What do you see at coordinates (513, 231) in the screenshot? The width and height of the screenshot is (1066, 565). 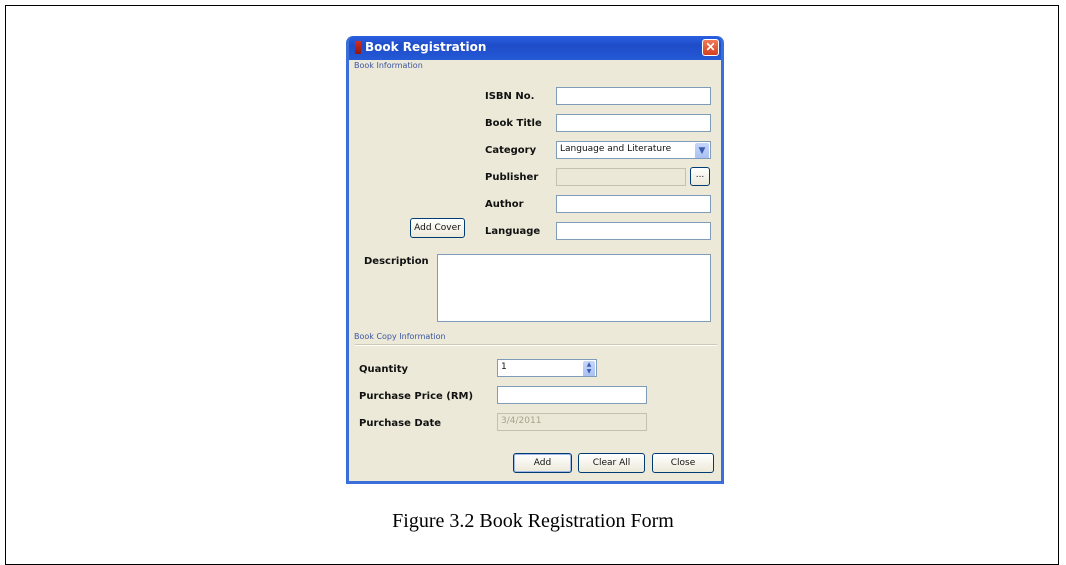 I see `language-label: Language` at bounding box center [513, 231].